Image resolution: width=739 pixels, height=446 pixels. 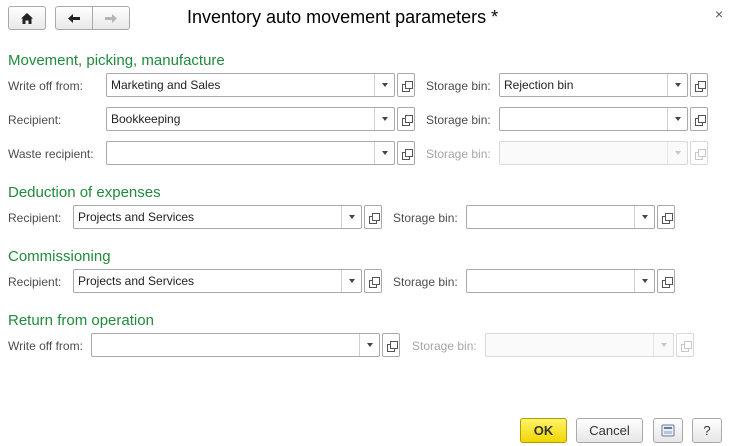 I want to click on commissioning-bin-label: Storage bin:, so click(x=425, y=282).